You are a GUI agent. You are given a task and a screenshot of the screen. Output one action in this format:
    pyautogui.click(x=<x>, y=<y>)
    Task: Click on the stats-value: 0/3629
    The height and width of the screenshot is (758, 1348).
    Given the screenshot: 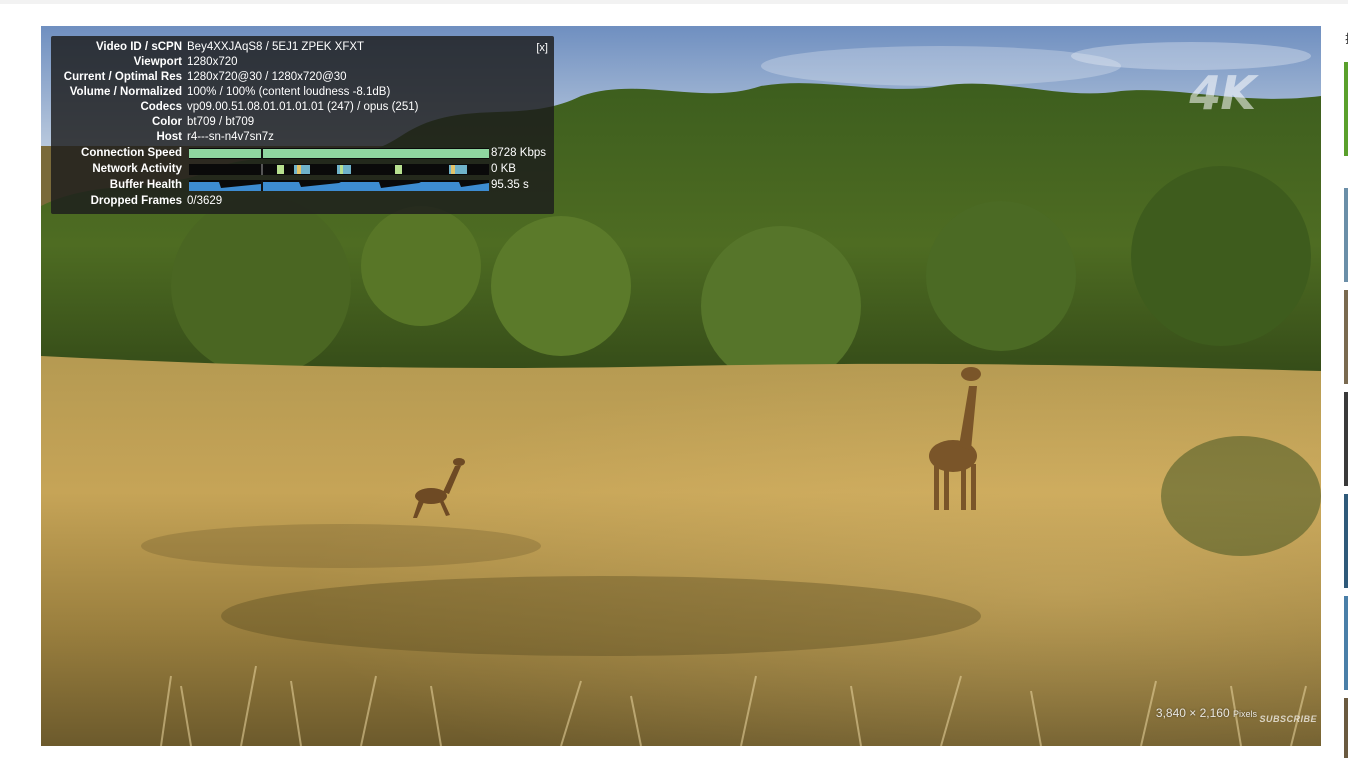 What is the action you would take?
    pyautogui.click(x=205, y=201)
    